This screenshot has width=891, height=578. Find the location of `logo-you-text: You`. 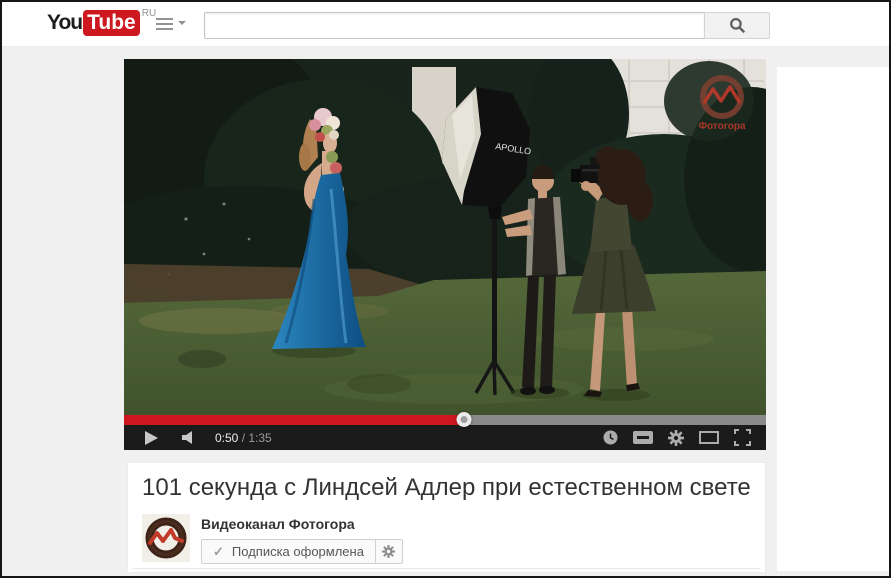

logo-you-text: You is located at coordinates (65, 22).